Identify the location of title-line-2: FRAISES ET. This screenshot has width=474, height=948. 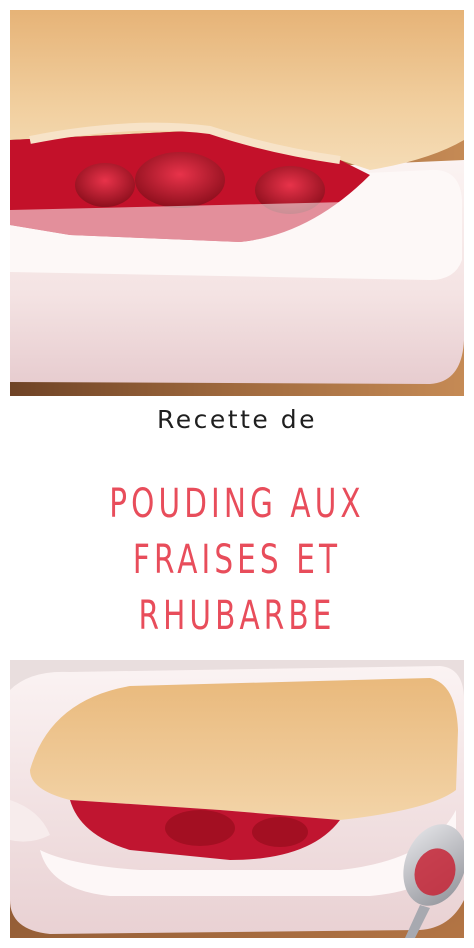
(237, 560).